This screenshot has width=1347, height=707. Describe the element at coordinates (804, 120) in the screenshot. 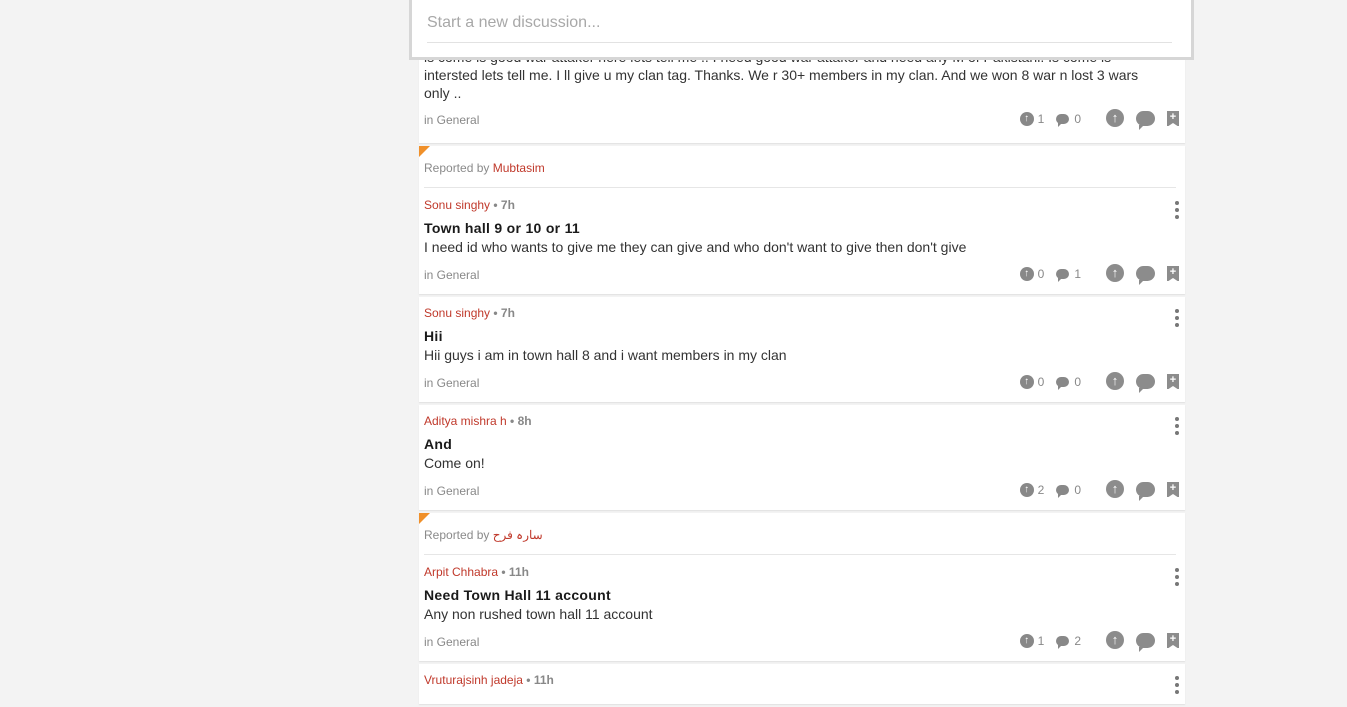

I see `post-footer: in General ↑ 1 0 ↑ +` at that location.